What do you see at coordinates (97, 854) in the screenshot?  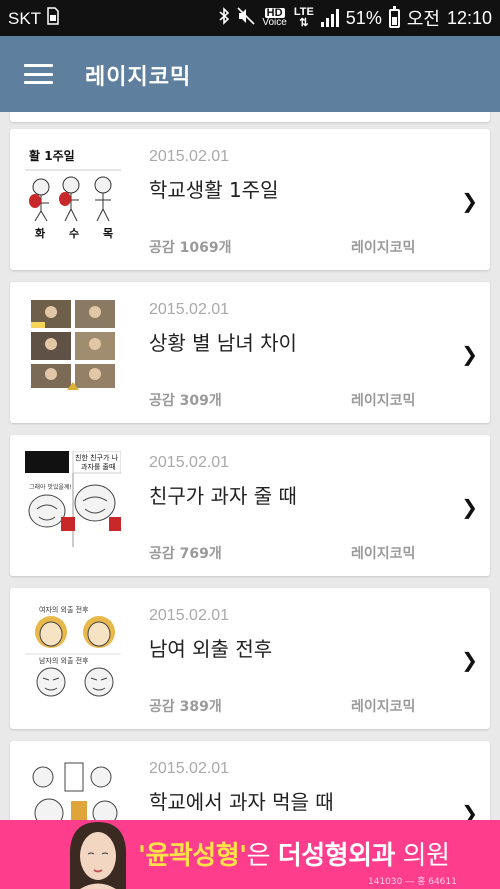 I see `ad-model-image` at bounding box center [97, 854].